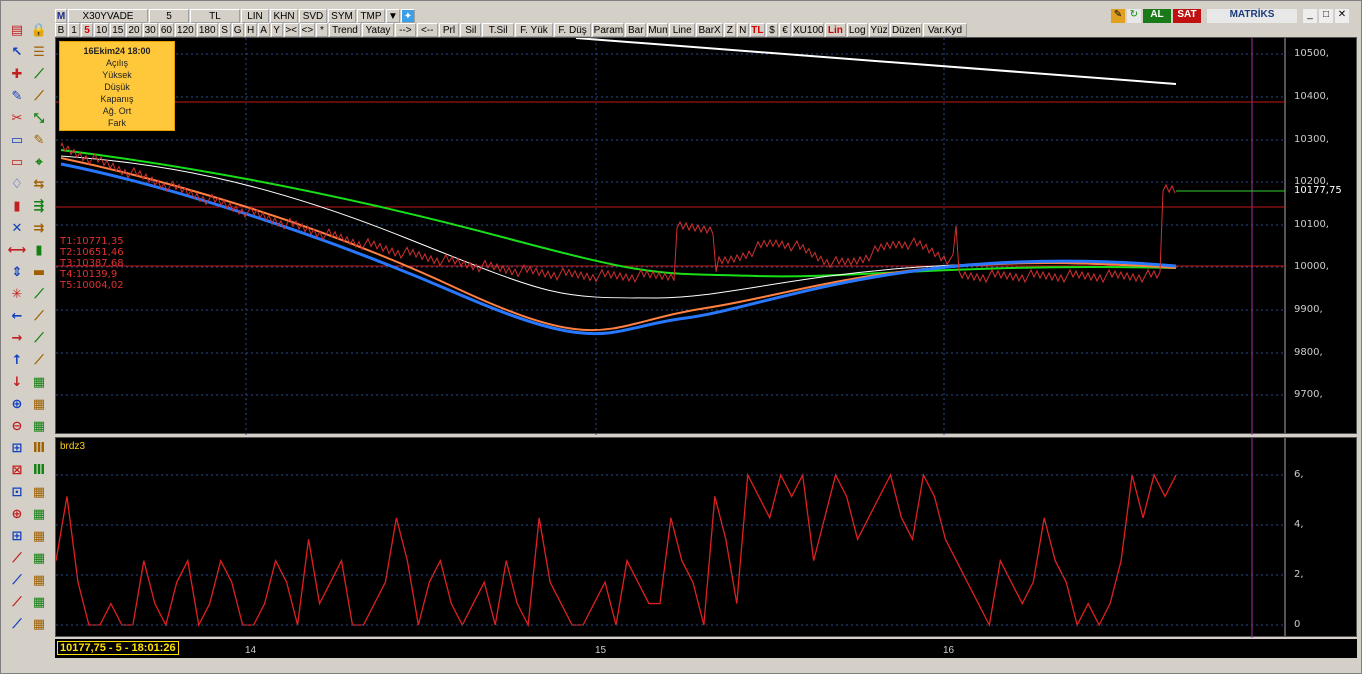 Image resolution: width=1362 pixels, height=674 pixels. What do you see at coordinates (17, 53) in the screenshot?
I see `drawing-tool-icon: ↖` at bounding box center [17, 53].